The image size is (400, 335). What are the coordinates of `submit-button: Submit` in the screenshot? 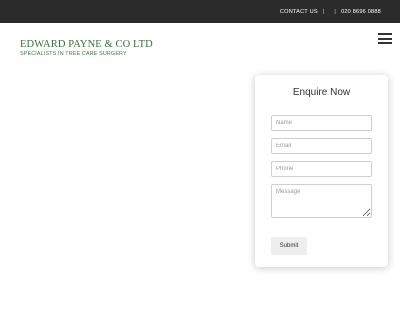 It's located at (289, 246).